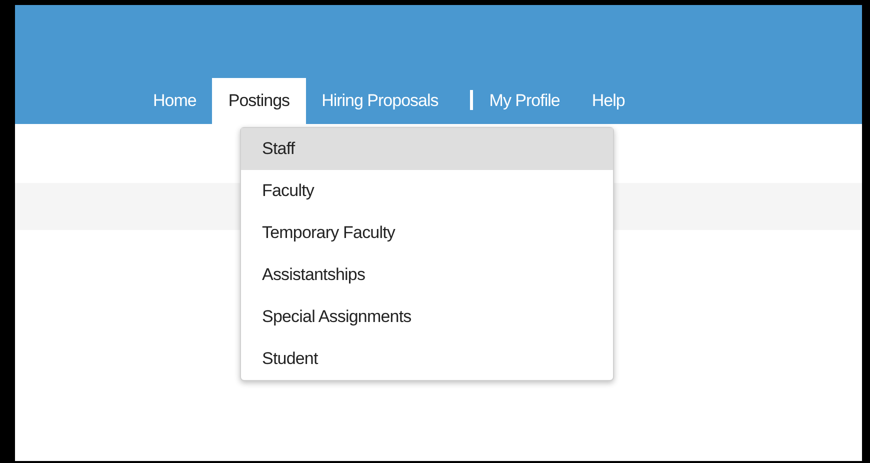 This screenshot has width=870, height=463. What do you see at coordinates (427, 317) in the screenshot?
I see `menu-item: Special Assignments` at bounding box center [427, 317].